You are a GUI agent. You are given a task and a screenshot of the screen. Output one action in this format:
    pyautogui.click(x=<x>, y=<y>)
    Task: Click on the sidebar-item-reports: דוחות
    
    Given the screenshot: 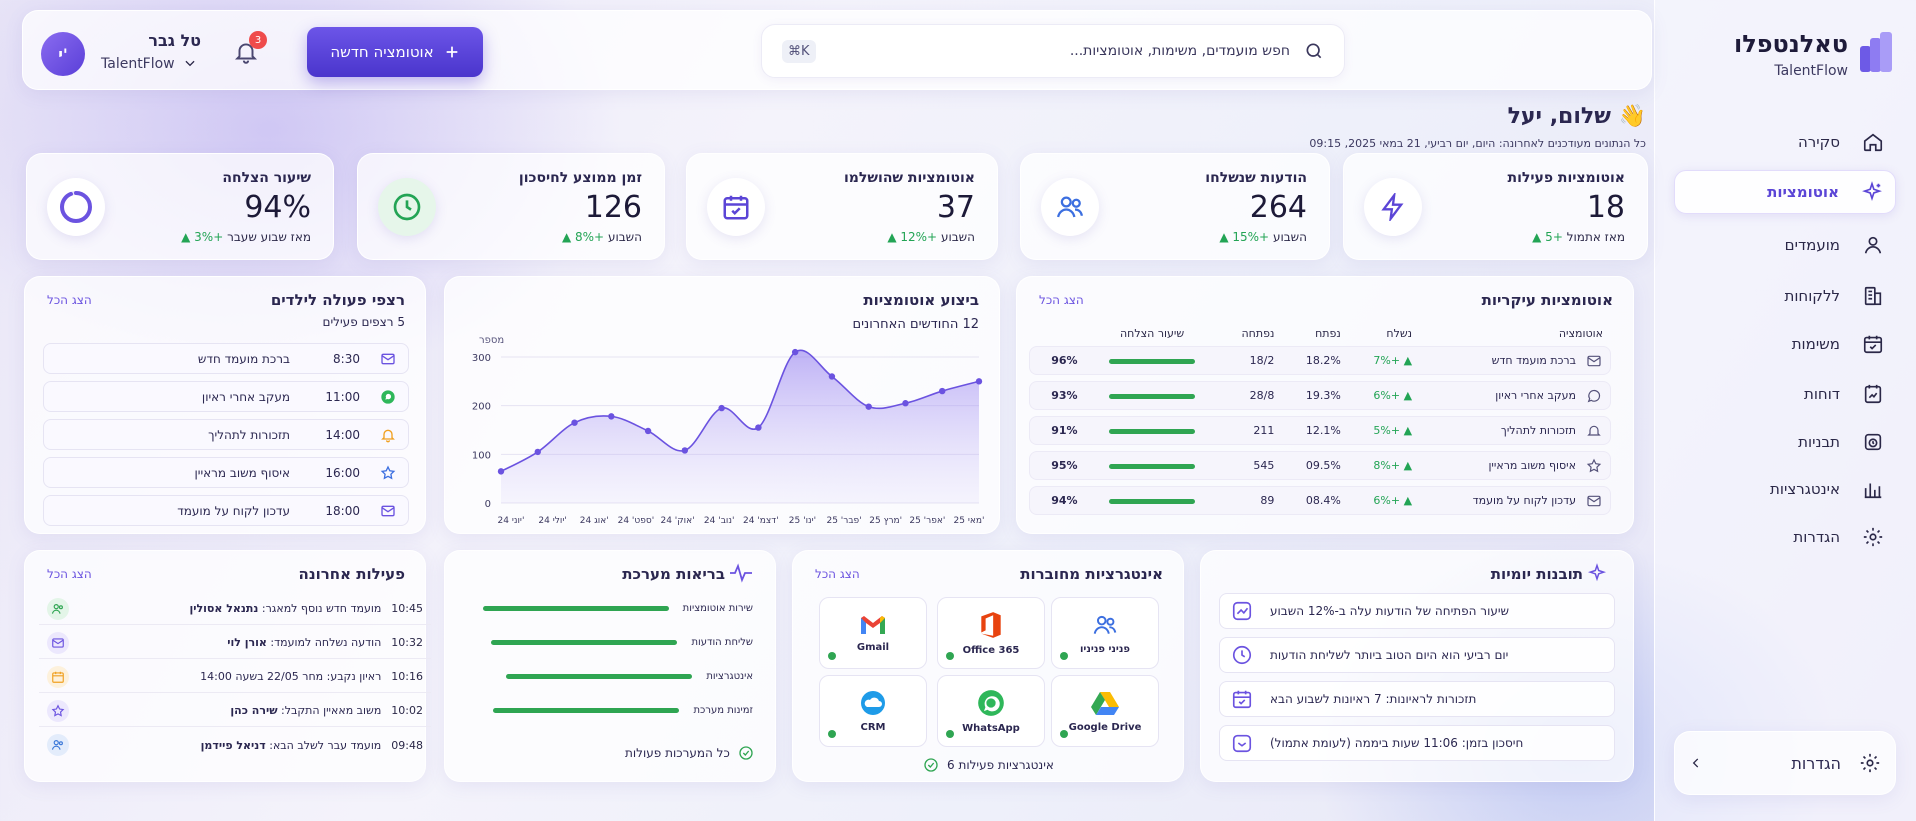 What is the action you would take?
    pyautogui.click(x=1785, y=394)
    